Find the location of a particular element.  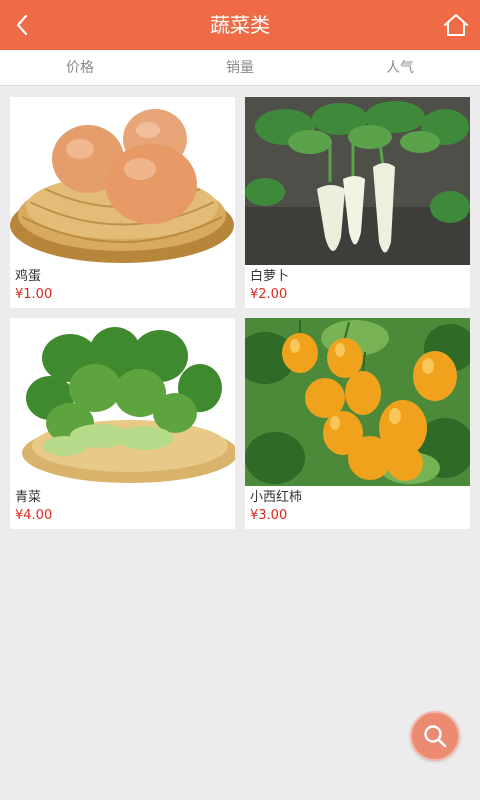

product-price: ¥1.00 is located at coordinates (34, 294).